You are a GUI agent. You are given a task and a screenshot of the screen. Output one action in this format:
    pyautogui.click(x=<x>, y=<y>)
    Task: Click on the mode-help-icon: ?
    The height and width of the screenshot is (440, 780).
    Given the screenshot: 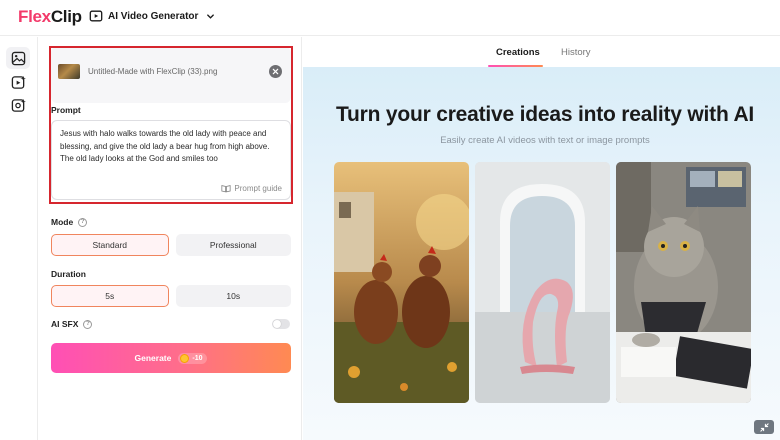 What is the action you would take?
    pyautogui.click(x=83, y=222)
    